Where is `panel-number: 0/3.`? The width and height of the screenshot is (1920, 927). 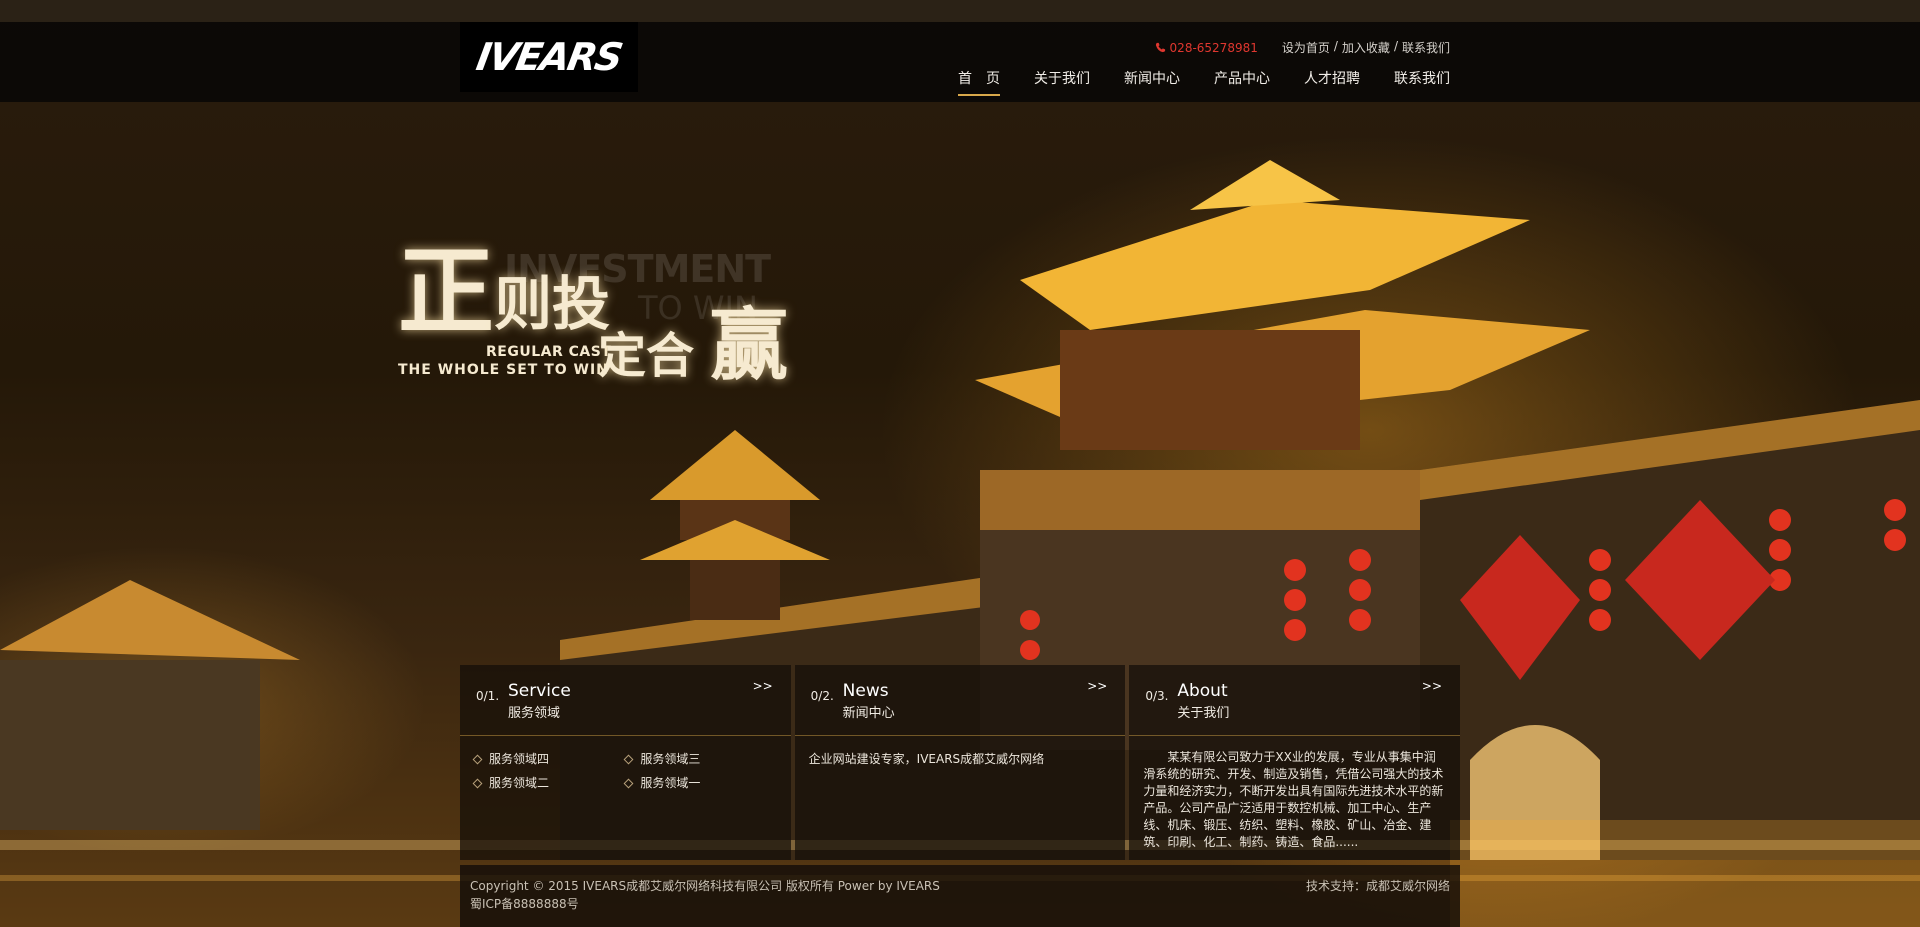
panel-number: 0/3. is located at coordinates (1157, 696).